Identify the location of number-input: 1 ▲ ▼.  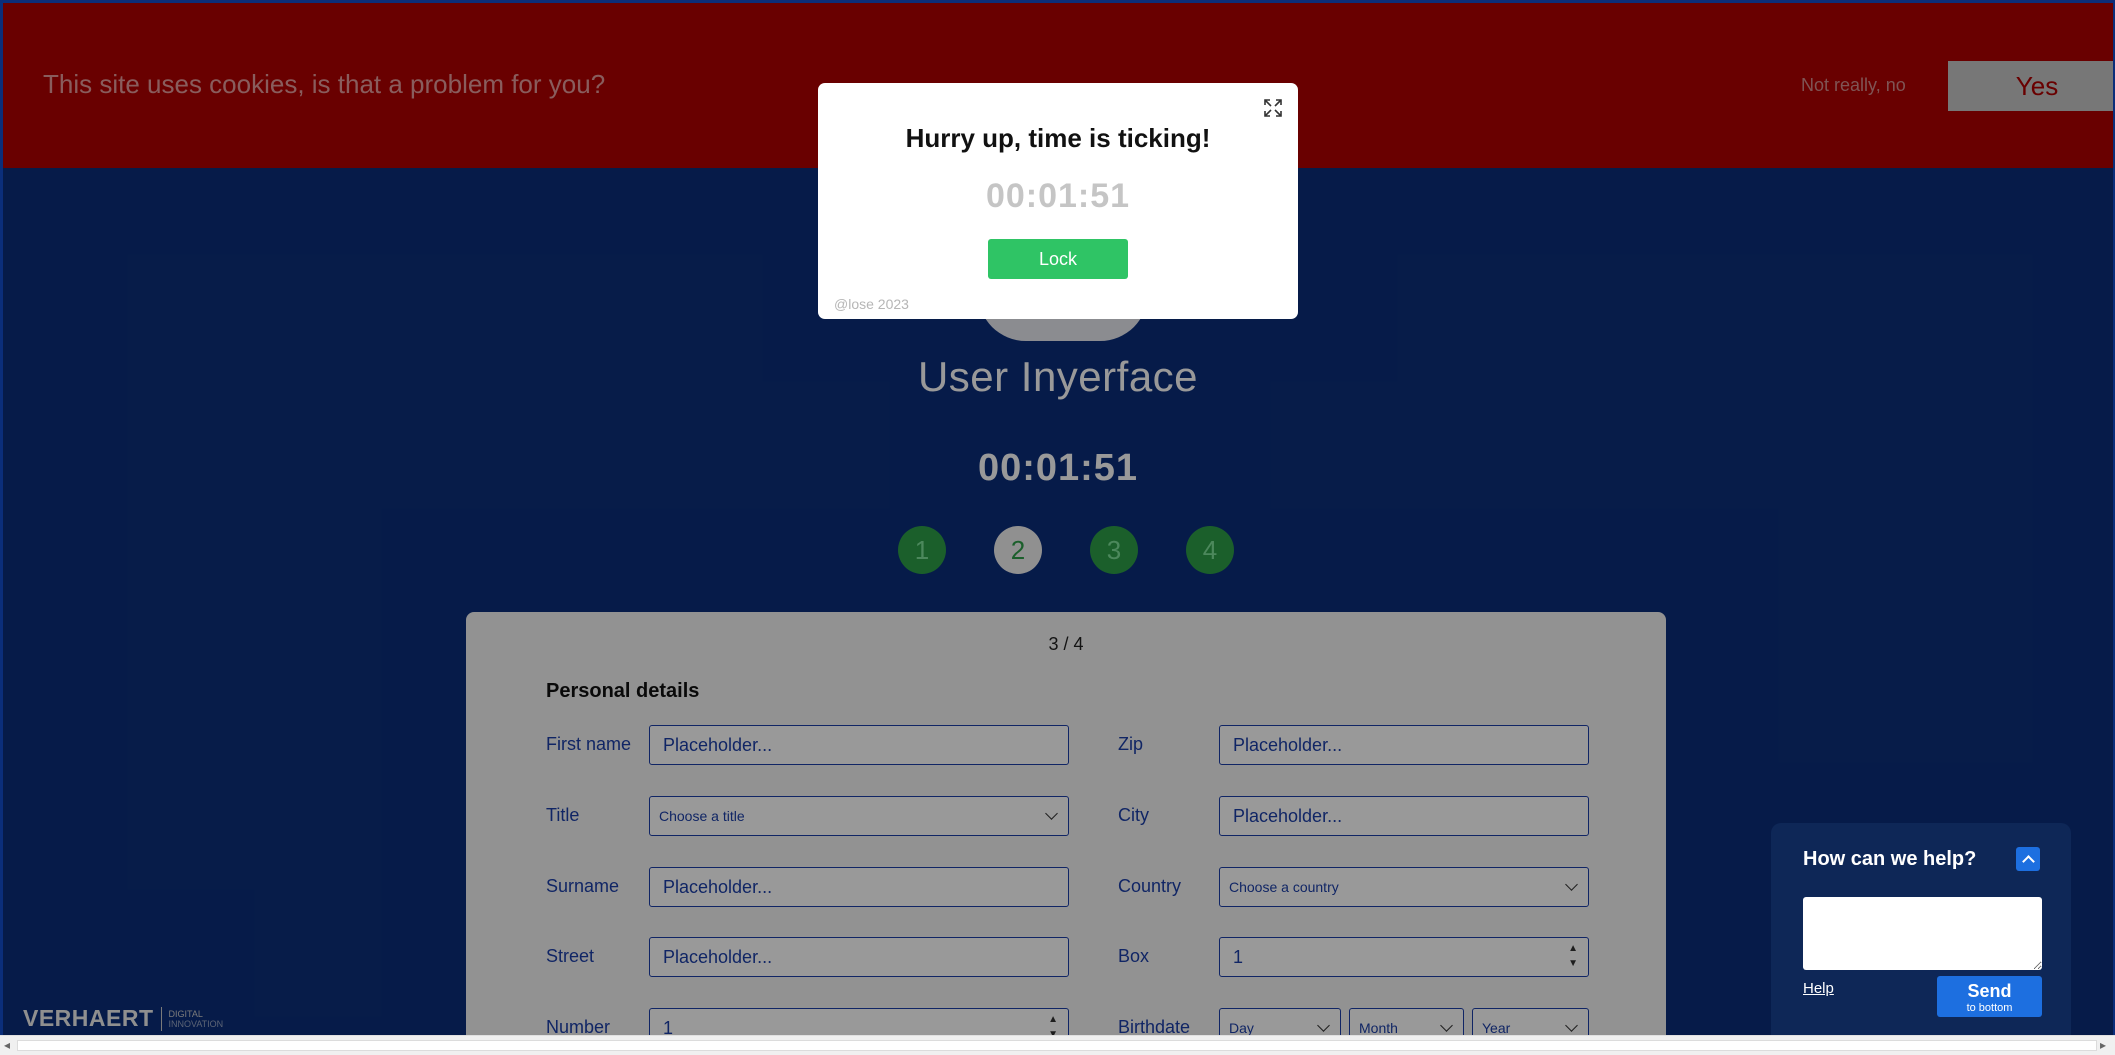
(859, 1021).